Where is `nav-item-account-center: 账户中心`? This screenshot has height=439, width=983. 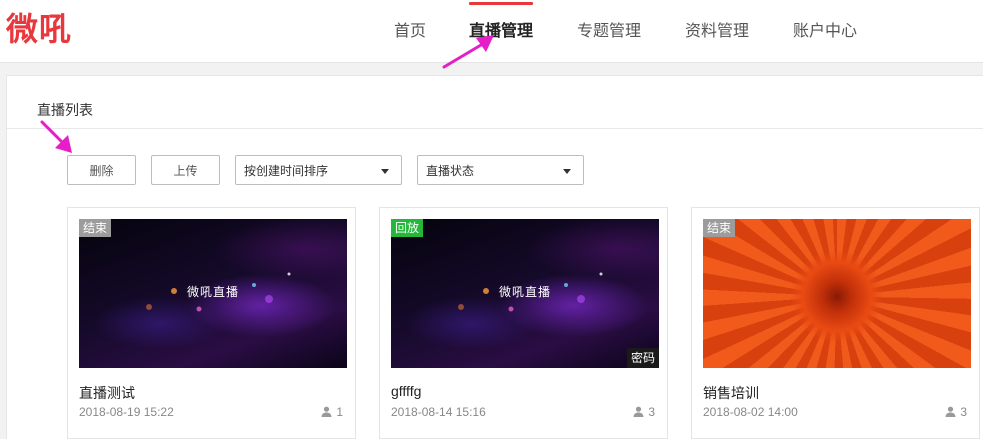
nav-item-account-center: 账户中心 is located at coordinates (825, 31).